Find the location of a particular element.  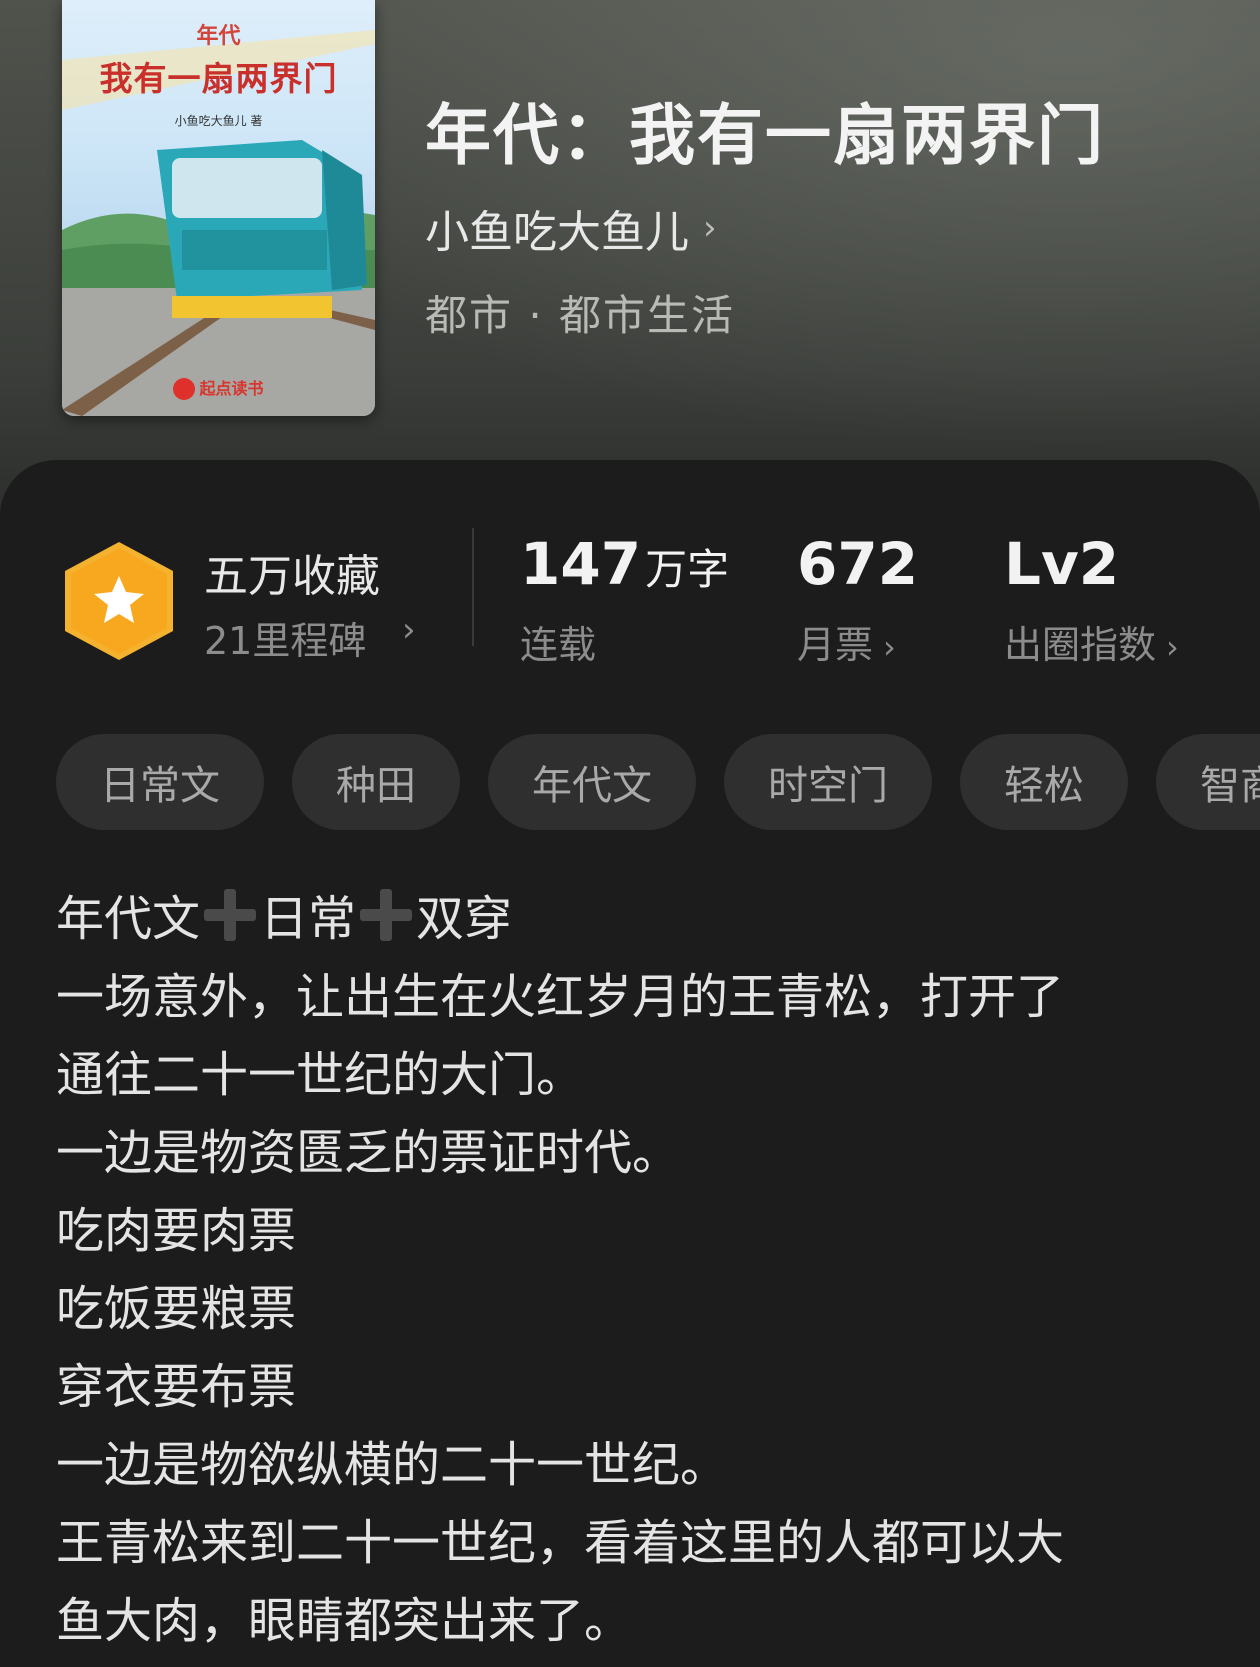

word-count-value: 147 is located at coordinates (581, 564).